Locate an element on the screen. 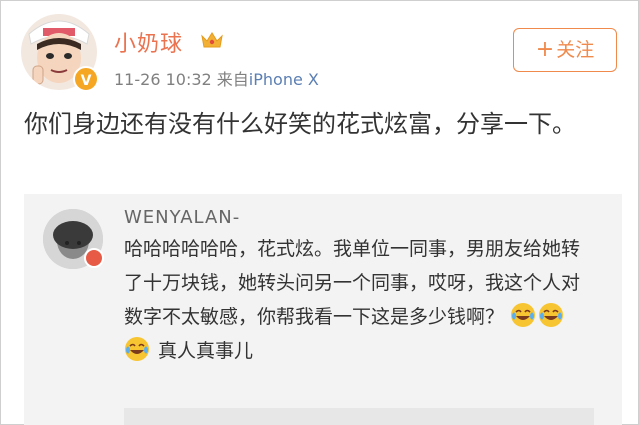 This screenshot has width=639, height=425. crown-vip-icon is located at coordinates (212, 40).